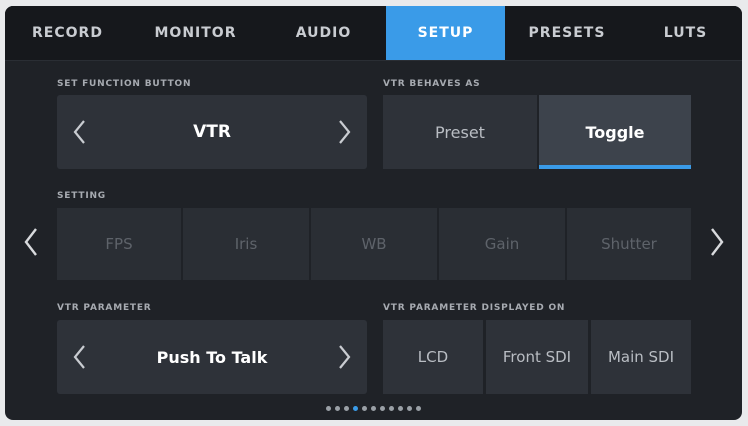  I want to click on vtr-parameter-value: Push To Talk, so click(212, 357).